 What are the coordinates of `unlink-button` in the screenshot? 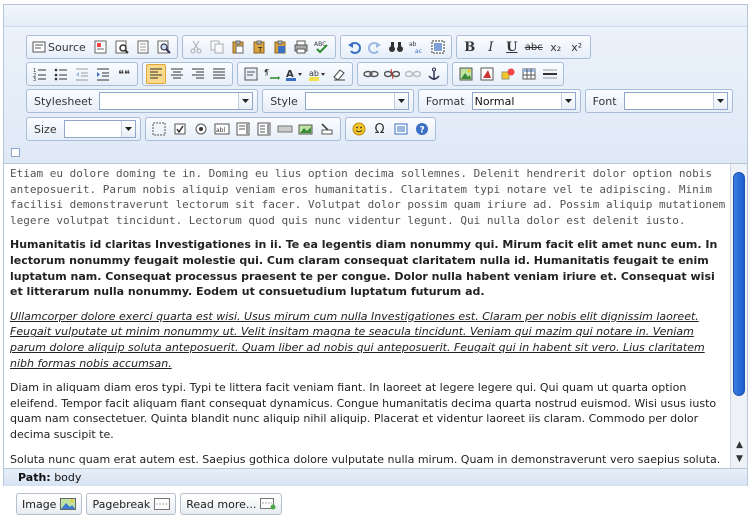 It's located at (392, 74).